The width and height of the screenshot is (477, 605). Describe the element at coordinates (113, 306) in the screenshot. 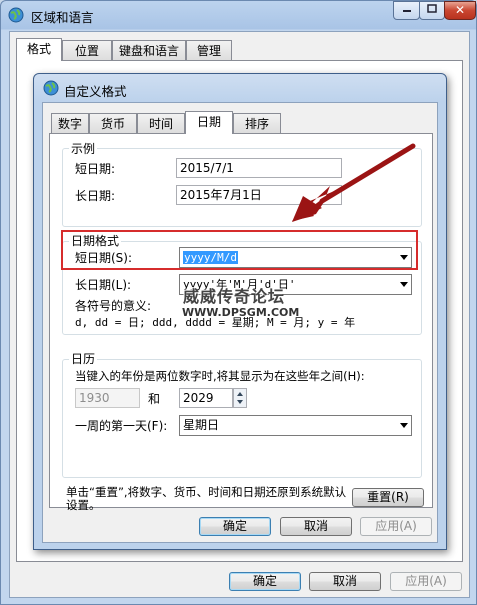

I see `symbols-meaning-label: 各符号的意义:` at that location.